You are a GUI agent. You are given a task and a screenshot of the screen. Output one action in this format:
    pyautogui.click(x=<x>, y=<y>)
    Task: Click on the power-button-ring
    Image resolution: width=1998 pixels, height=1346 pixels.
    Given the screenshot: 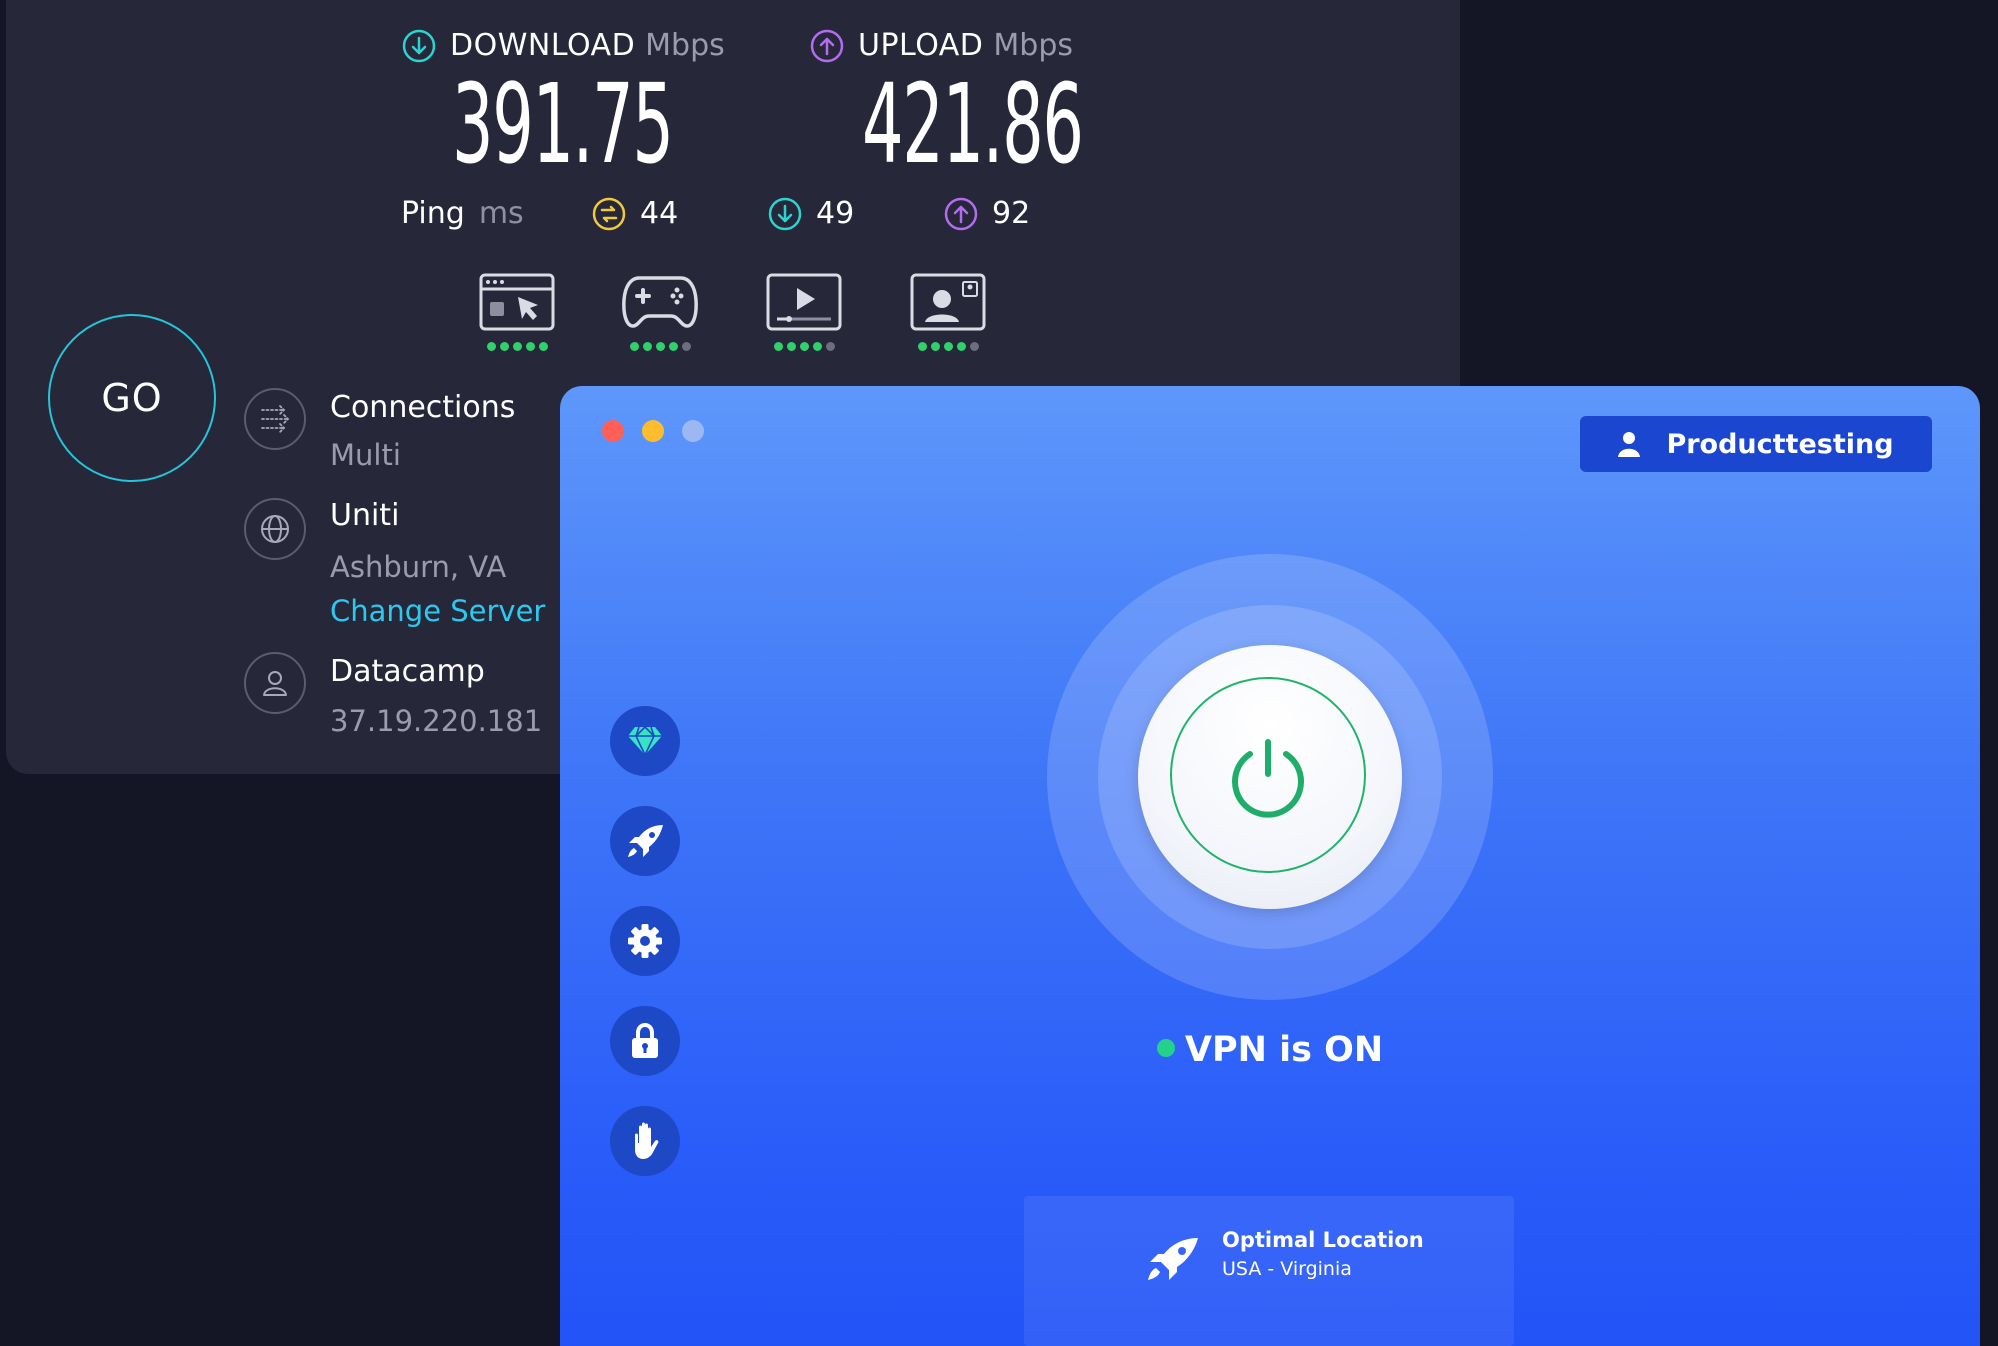 What is the action you would take?
    pyautogui.click(x=1268, y=775)
    